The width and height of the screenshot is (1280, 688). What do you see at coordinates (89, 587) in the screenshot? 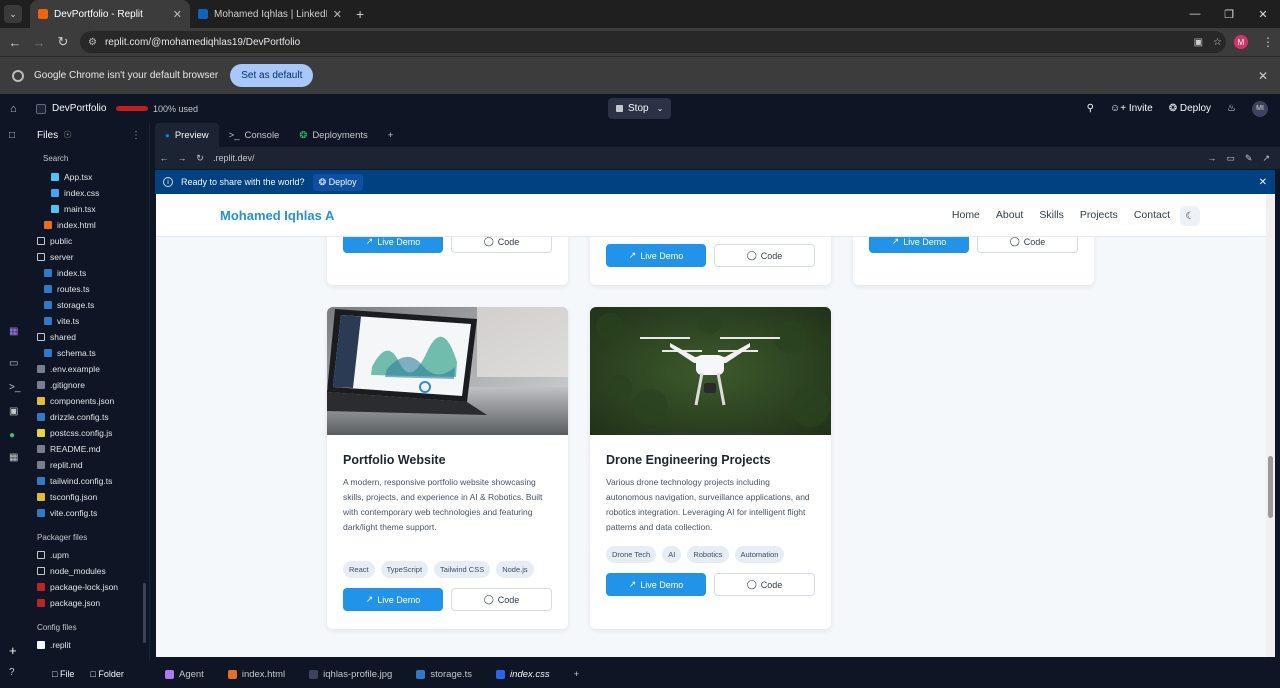
I see `file-tree-item: package-lock.json` at bounding box center [89, 587].